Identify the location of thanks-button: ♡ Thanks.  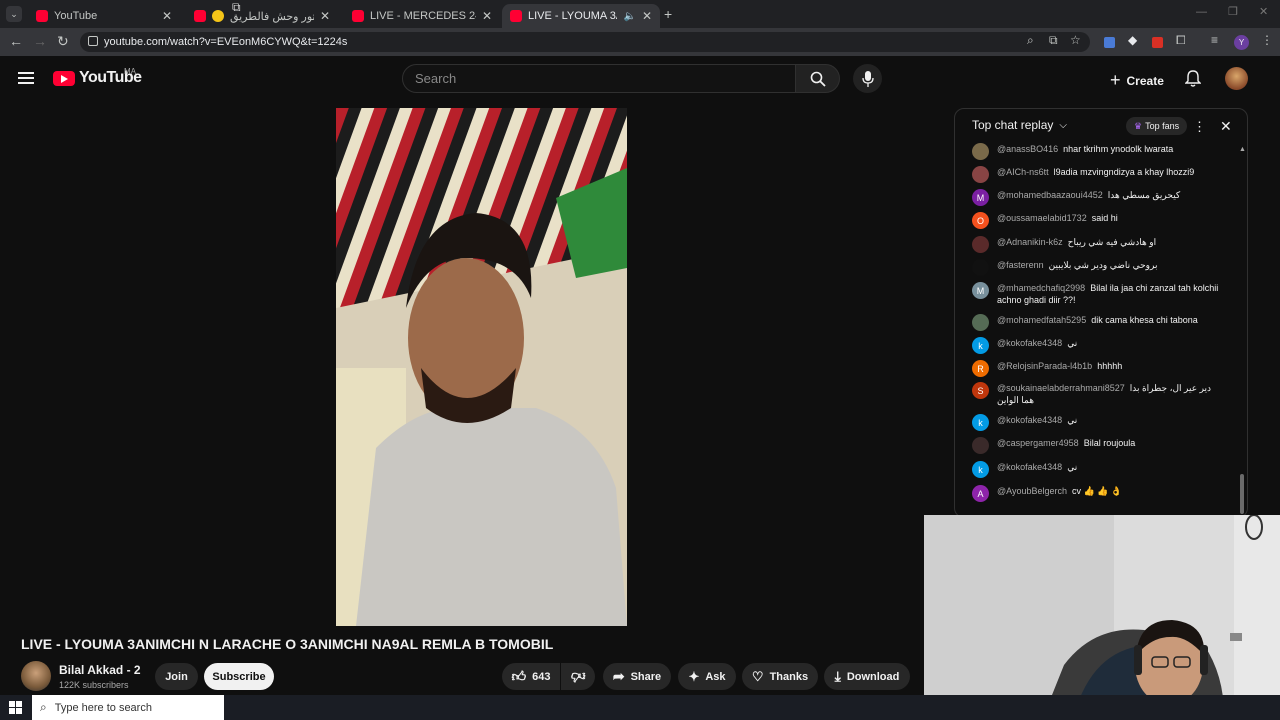
(780, 676).